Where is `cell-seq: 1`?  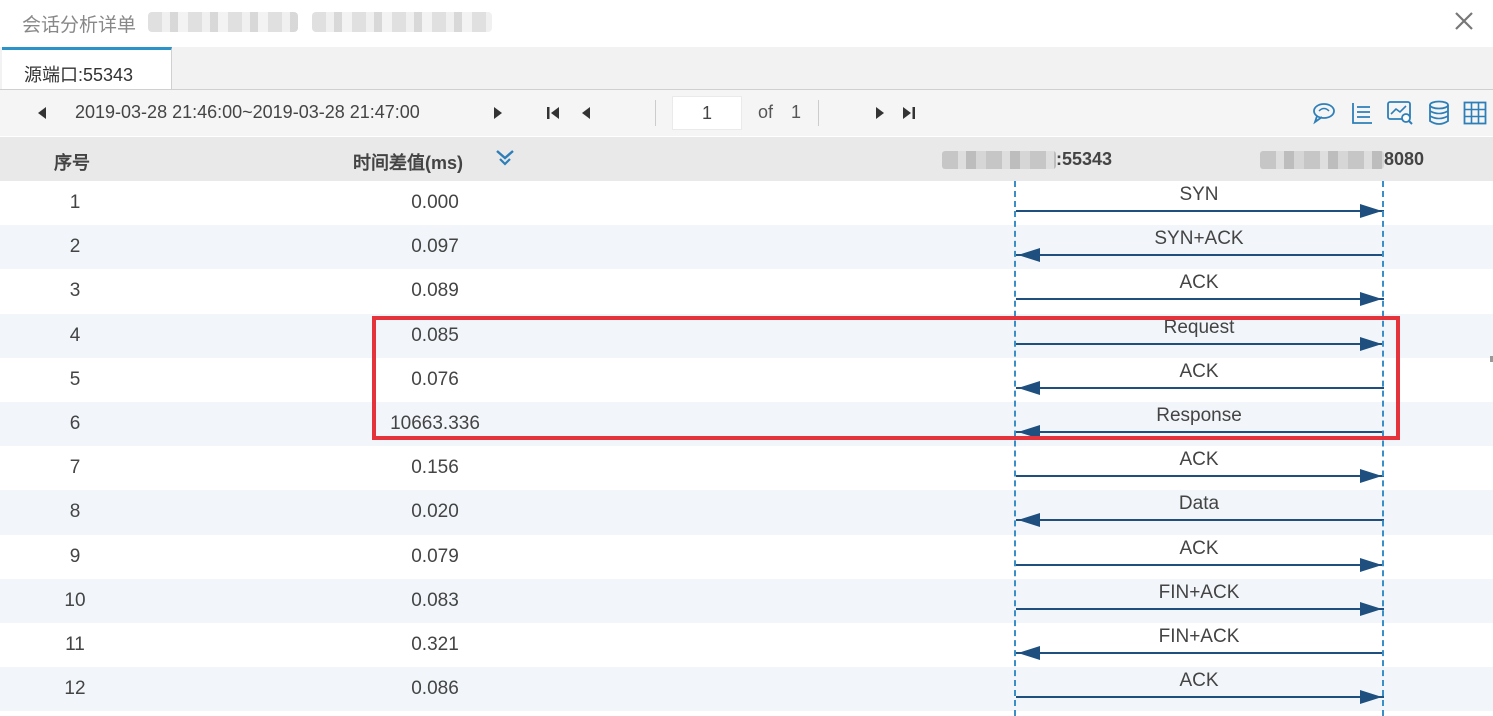
cell-seq: 1 is located at coordinates (75, 202).